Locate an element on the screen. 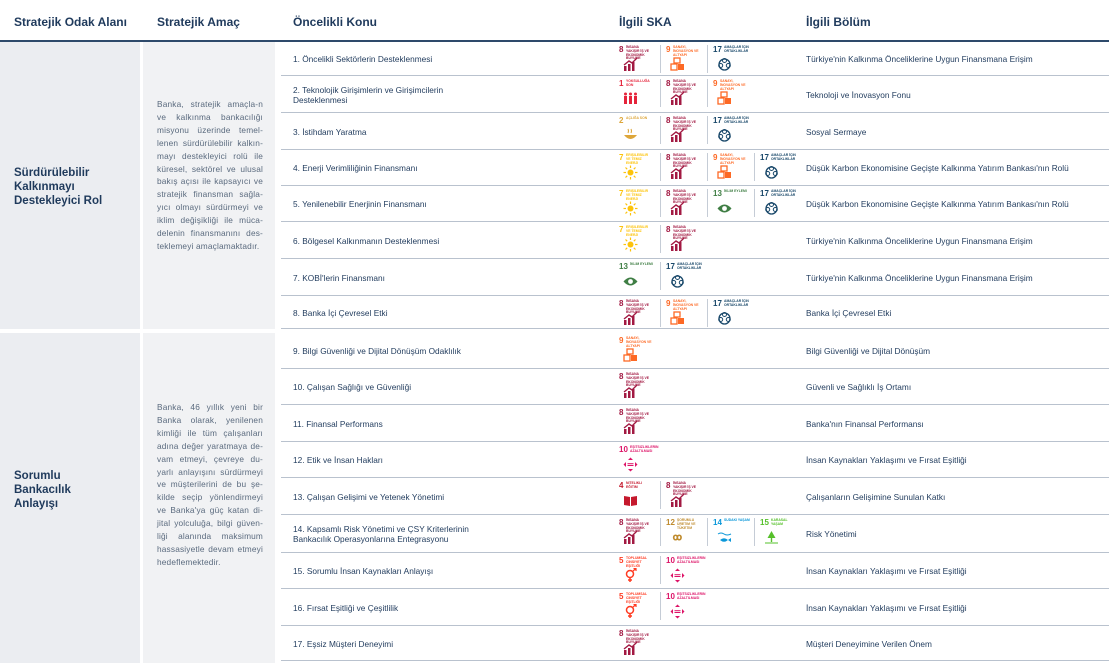 The width and height of the screenshot is (1109, 663). related-sdg-group: 8 İnsana Yakışır İş ve Ekonomik Büyüme is located at coordinates (637, 387).